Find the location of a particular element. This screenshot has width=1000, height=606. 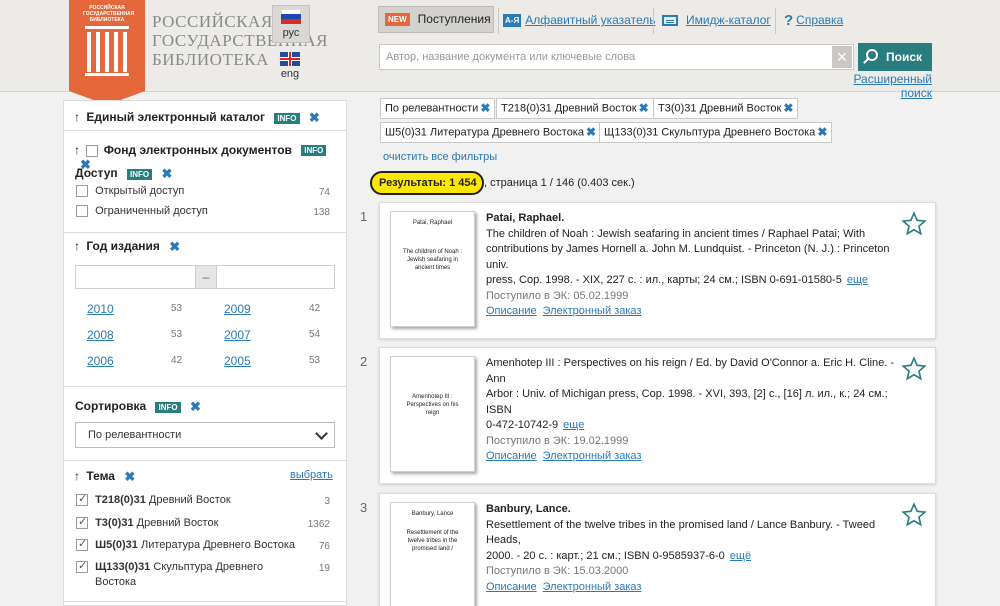

year-link: 2009 is located at coordinates (237, 309).